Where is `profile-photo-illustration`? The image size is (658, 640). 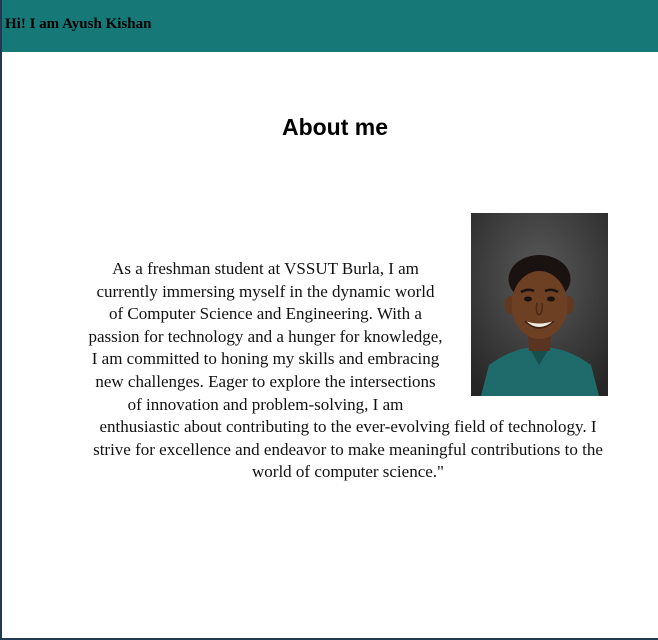 profile-photo-illustration is located at coordinates (539, 304).